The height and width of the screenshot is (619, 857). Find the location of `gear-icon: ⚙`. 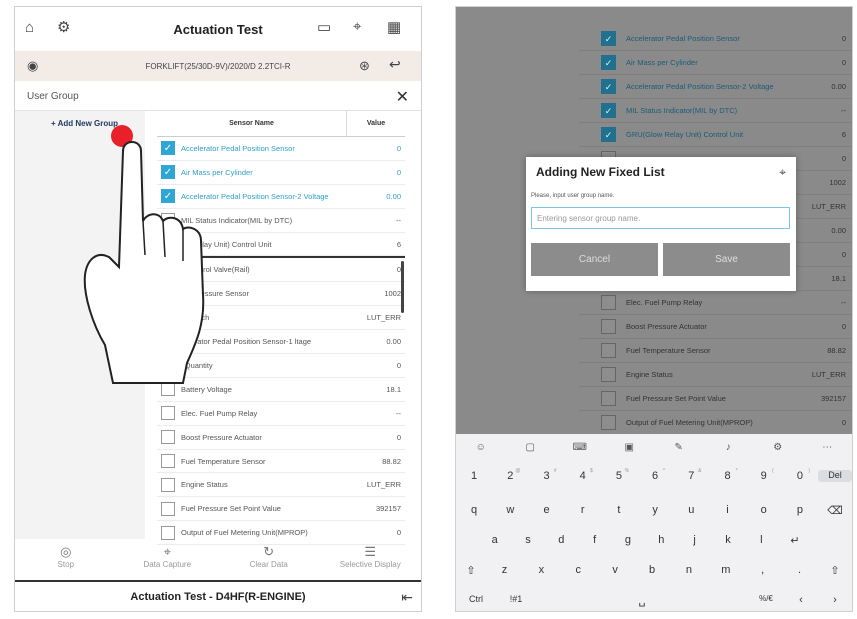

gear-icon: ⚙ is located at coordinates (778, 447).